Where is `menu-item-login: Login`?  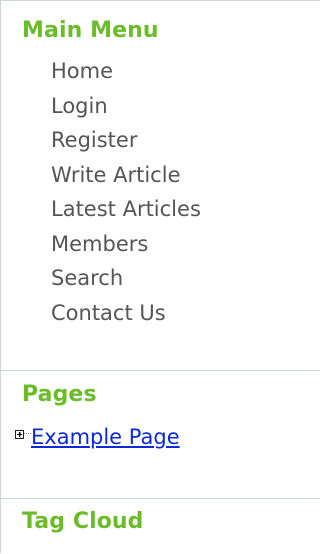 menu-item-login: Login is located at coordinates (126, 106).